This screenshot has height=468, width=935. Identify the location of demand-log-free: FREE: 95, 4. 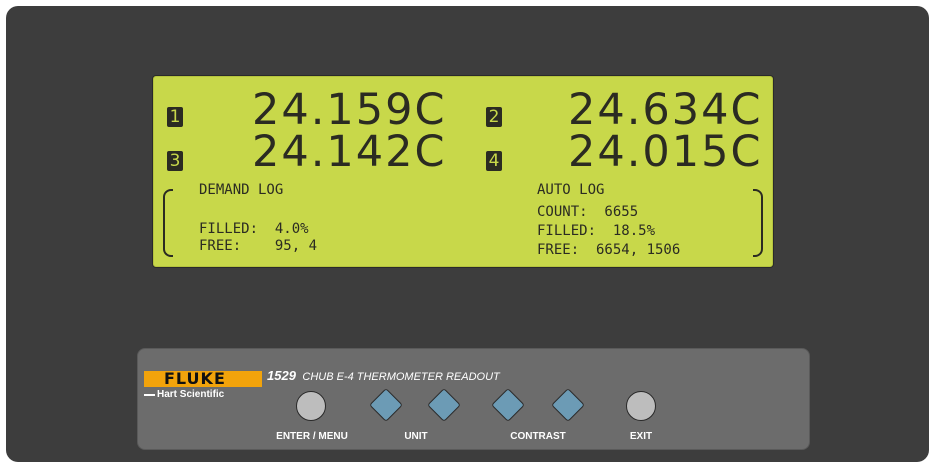
(258, 246).